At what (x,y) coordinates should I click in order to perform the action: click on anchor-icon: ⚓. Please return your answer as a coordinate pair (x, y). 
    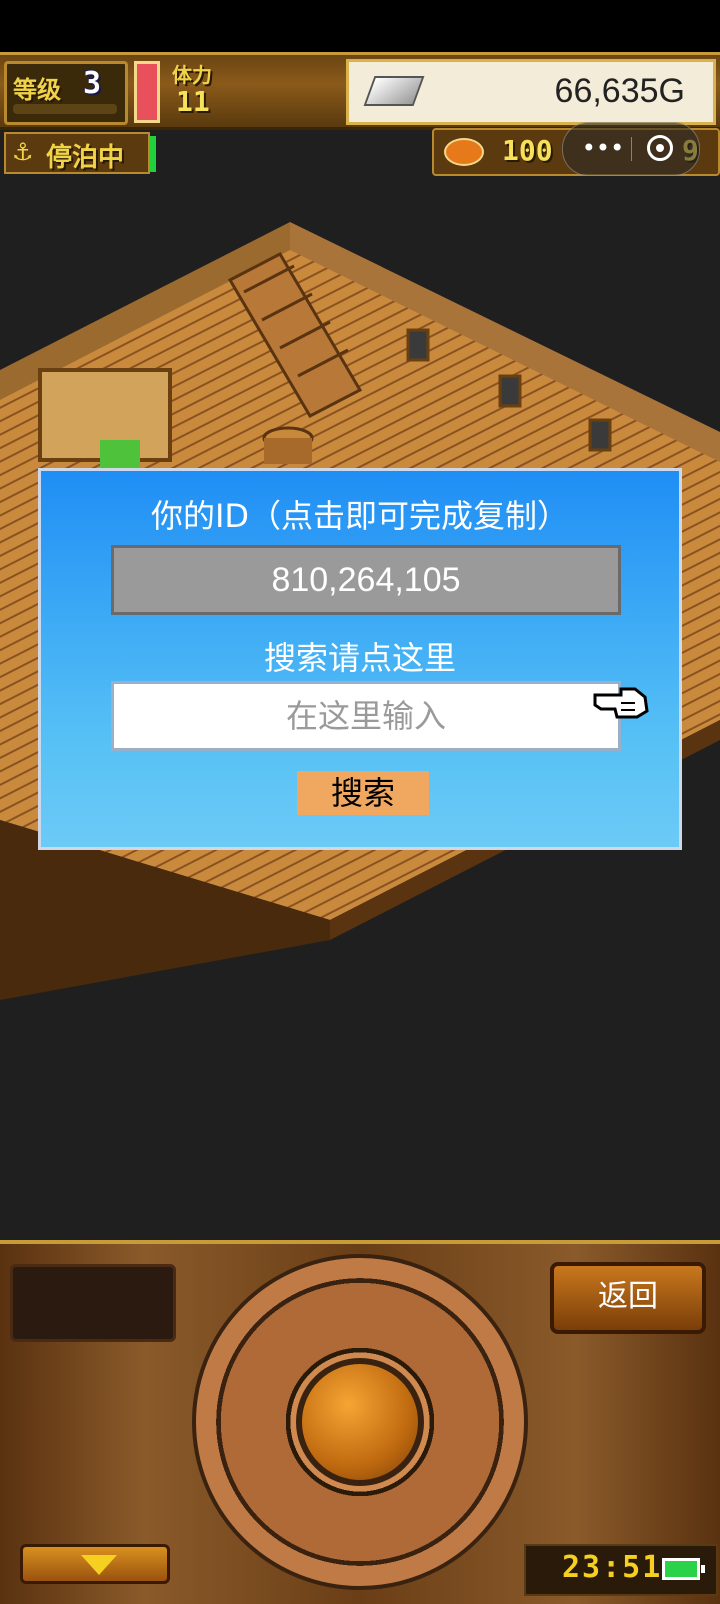
    Looking at the image, I should click on (23, 152).